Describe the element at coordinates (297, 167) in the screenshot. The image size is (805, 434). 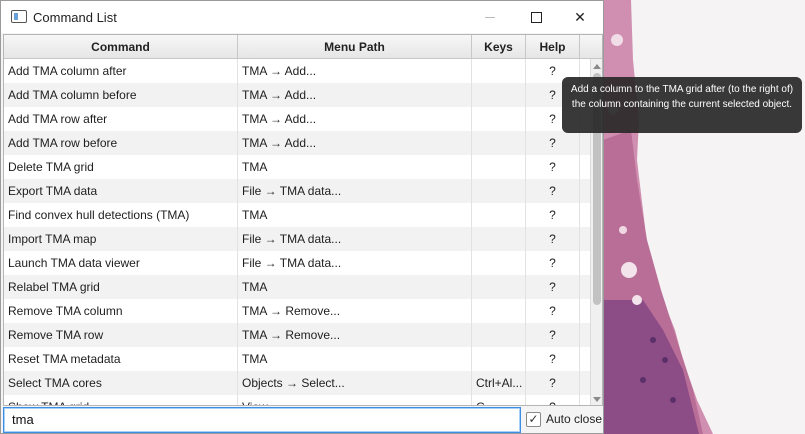
I see `table-row: Delete TMA grid TMA?` at that location.